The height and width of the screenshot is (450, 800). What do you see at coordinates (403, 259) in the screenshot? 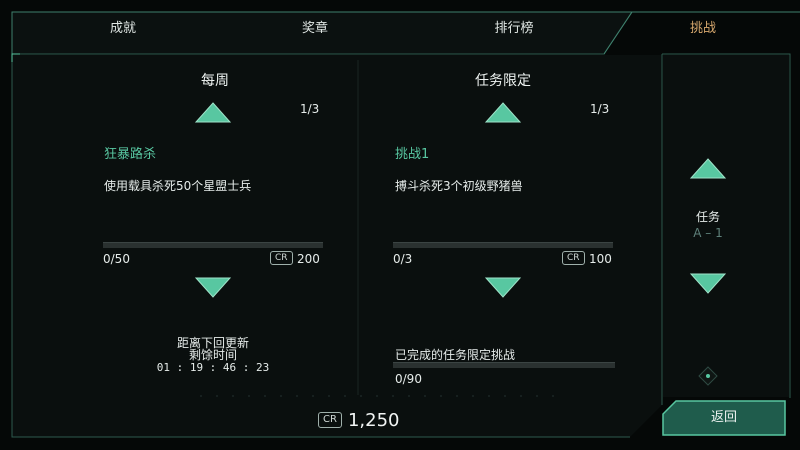
I see `mission-progress-text: 0/3` at bounding box center [403, 259].